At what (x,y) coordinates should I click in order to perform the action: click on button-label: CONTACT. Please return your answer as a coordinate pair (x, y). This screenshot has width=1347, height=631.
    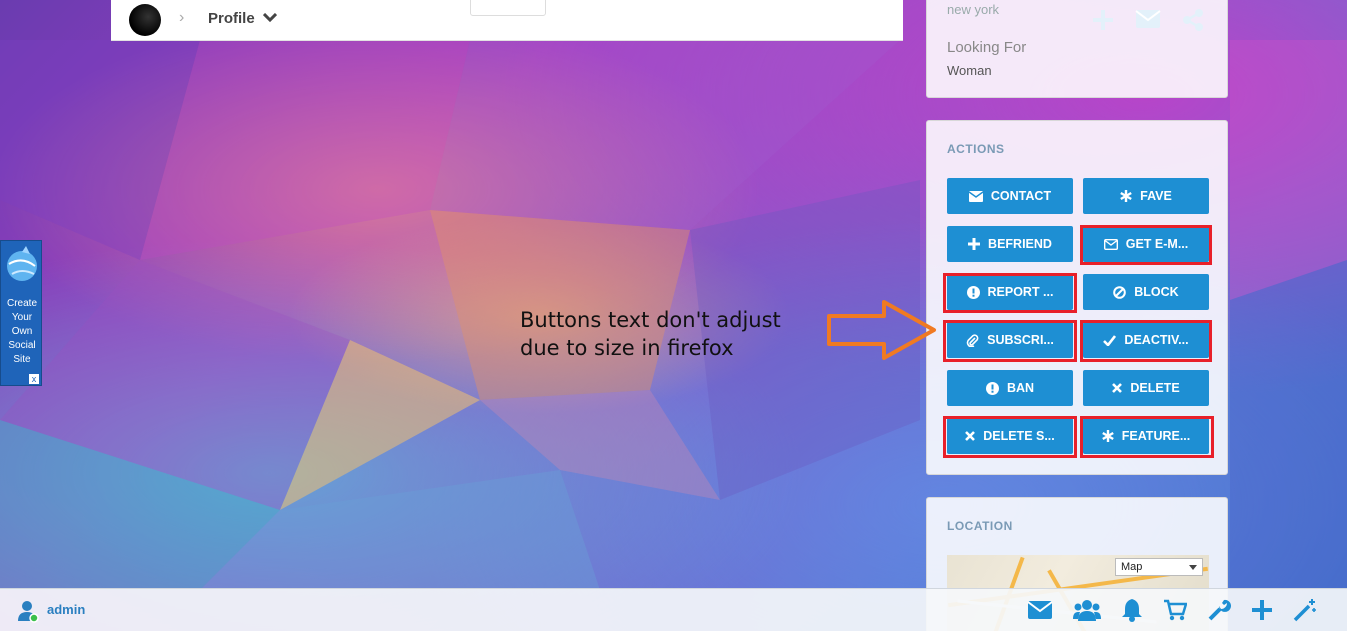
    Looking at the image, I should click on (1021, 196).